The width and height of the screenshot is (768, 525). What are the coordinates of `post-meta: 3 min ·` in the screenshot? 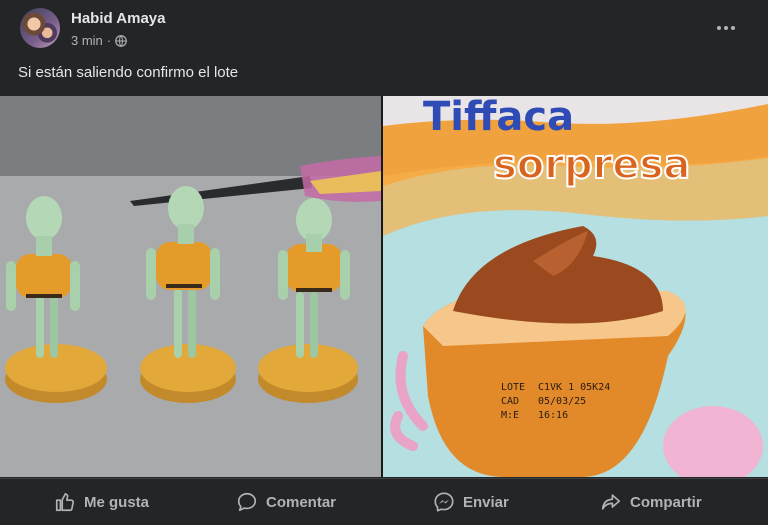 It's located at (99, 40).